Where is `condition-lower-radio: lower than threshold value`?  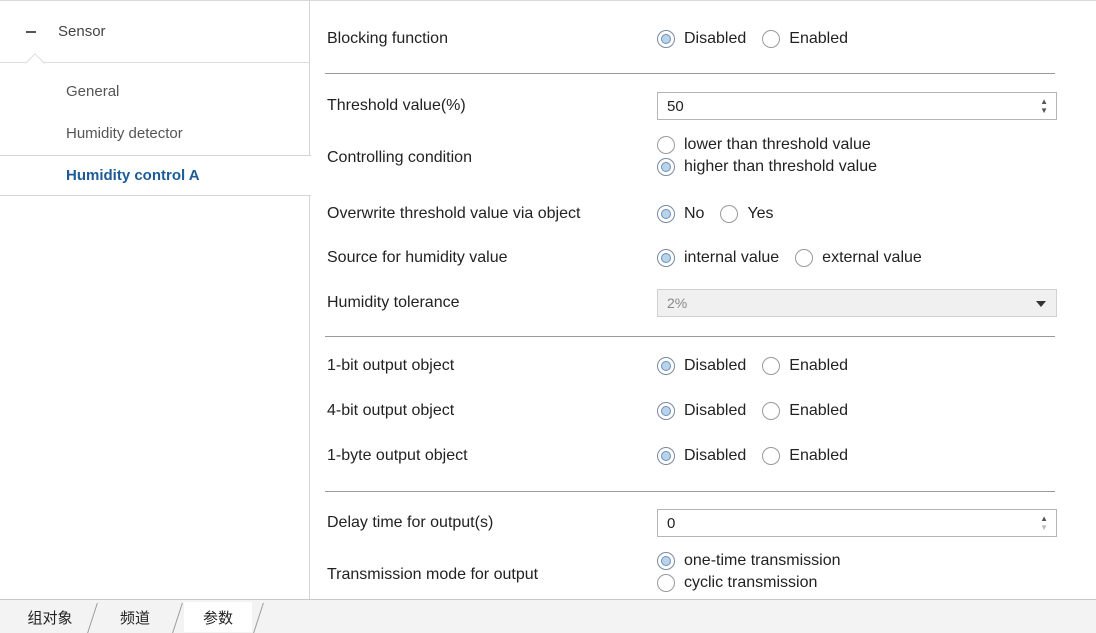 condition-lower-radio: lower than threshold value is located at coordinates (764, 145).